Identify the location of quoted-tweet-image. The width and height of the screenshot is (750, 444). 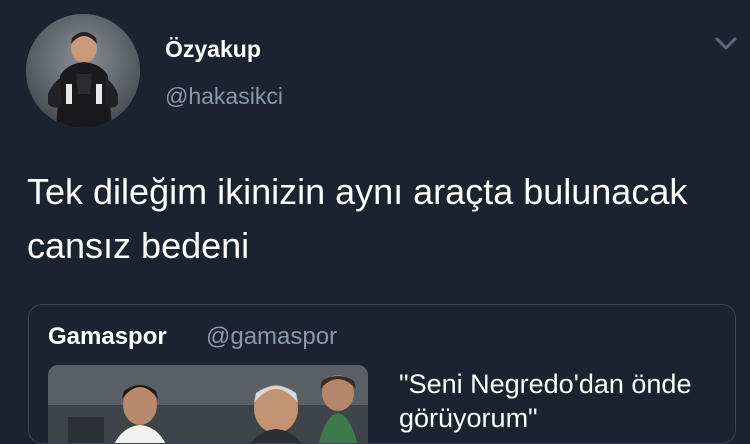
(208, 404).